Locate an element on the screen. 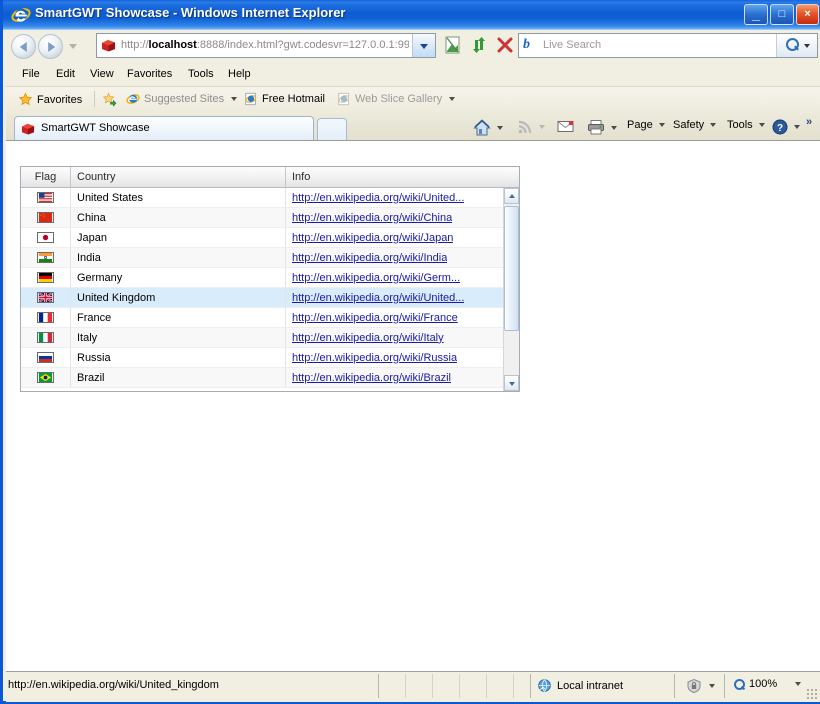 The width and height of the screenshot is (820, 704). info-link: http://en.wikipedia.org/wiki/France is located at coordinates (375, 318).